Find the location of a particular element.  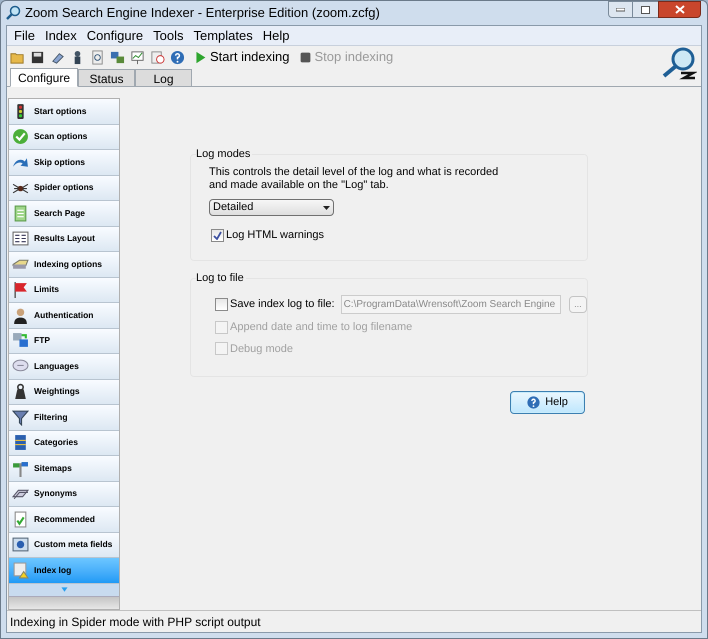

menu-item: Help is located at coordinates (276, 36).